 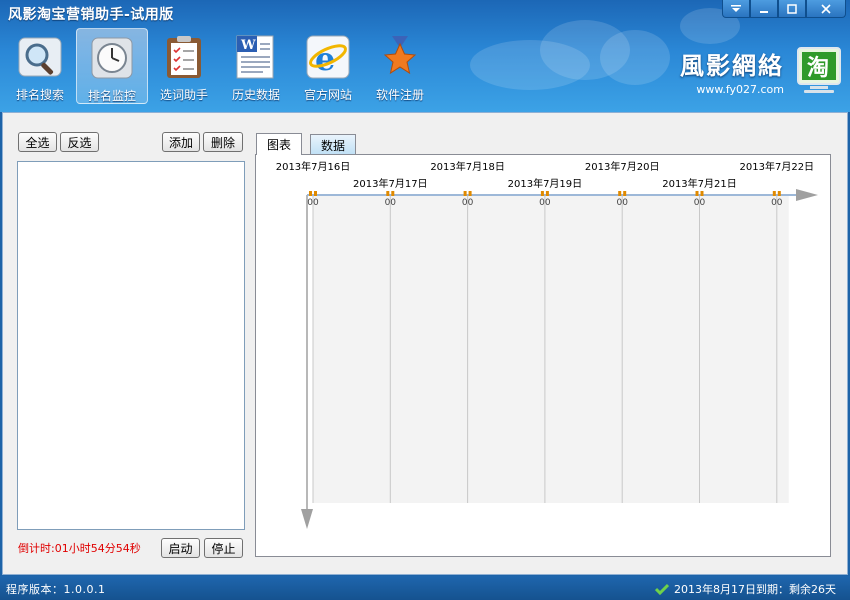 I want to click on invert-select-button: 反选, so click(x=79, y=142).